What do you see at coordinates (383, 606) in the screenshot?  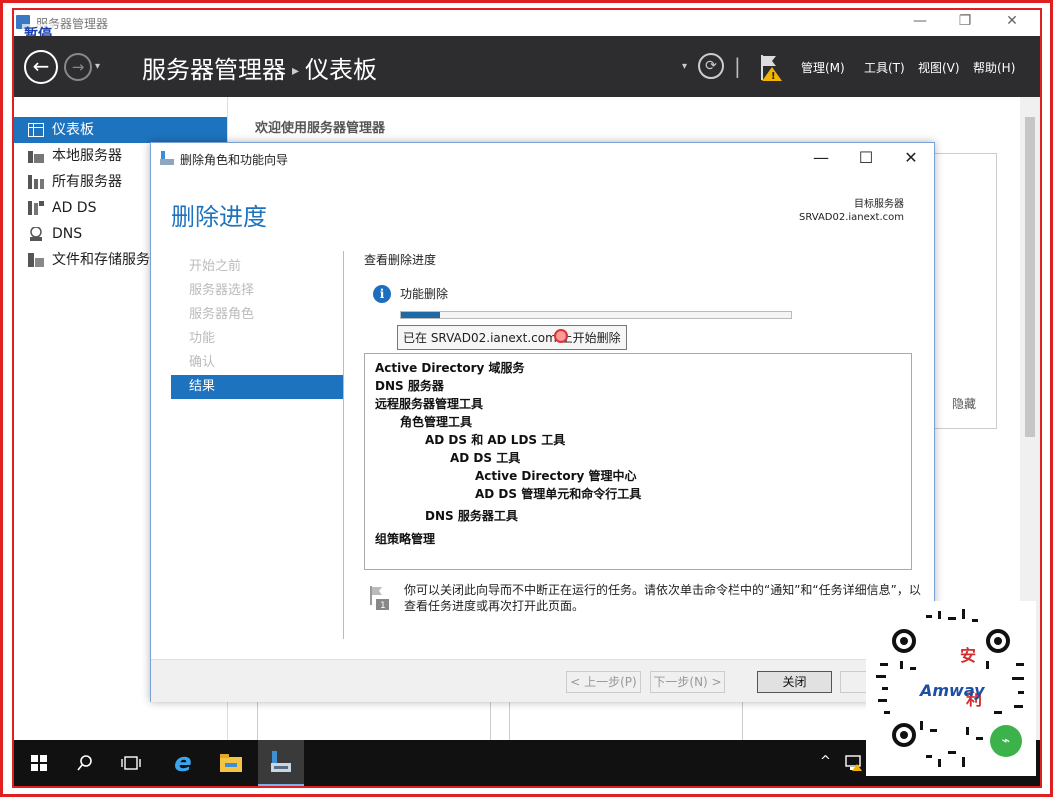 I see `svg-text: 1` at bounding box center [383, 606].